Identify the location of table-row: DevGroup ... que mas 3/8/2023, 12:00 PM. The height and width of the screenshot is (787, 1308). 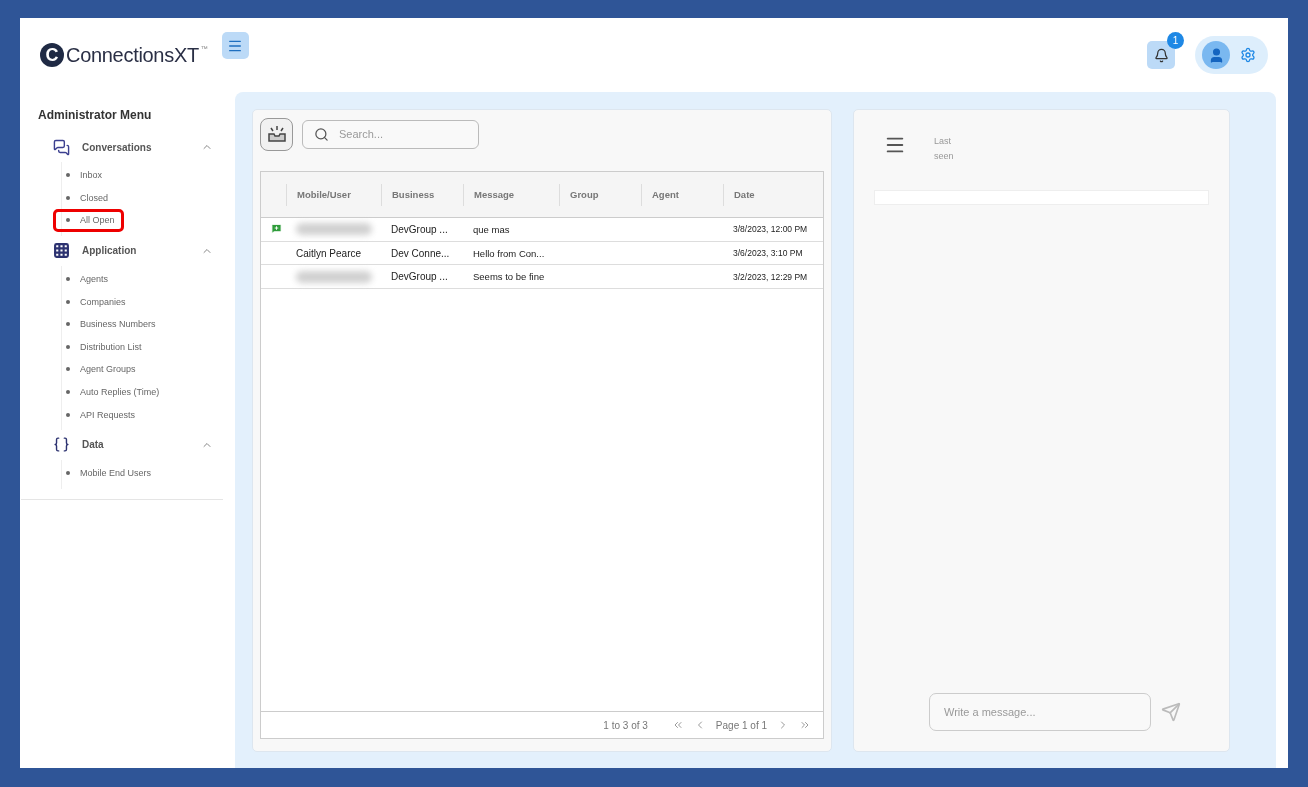
(542, 230).